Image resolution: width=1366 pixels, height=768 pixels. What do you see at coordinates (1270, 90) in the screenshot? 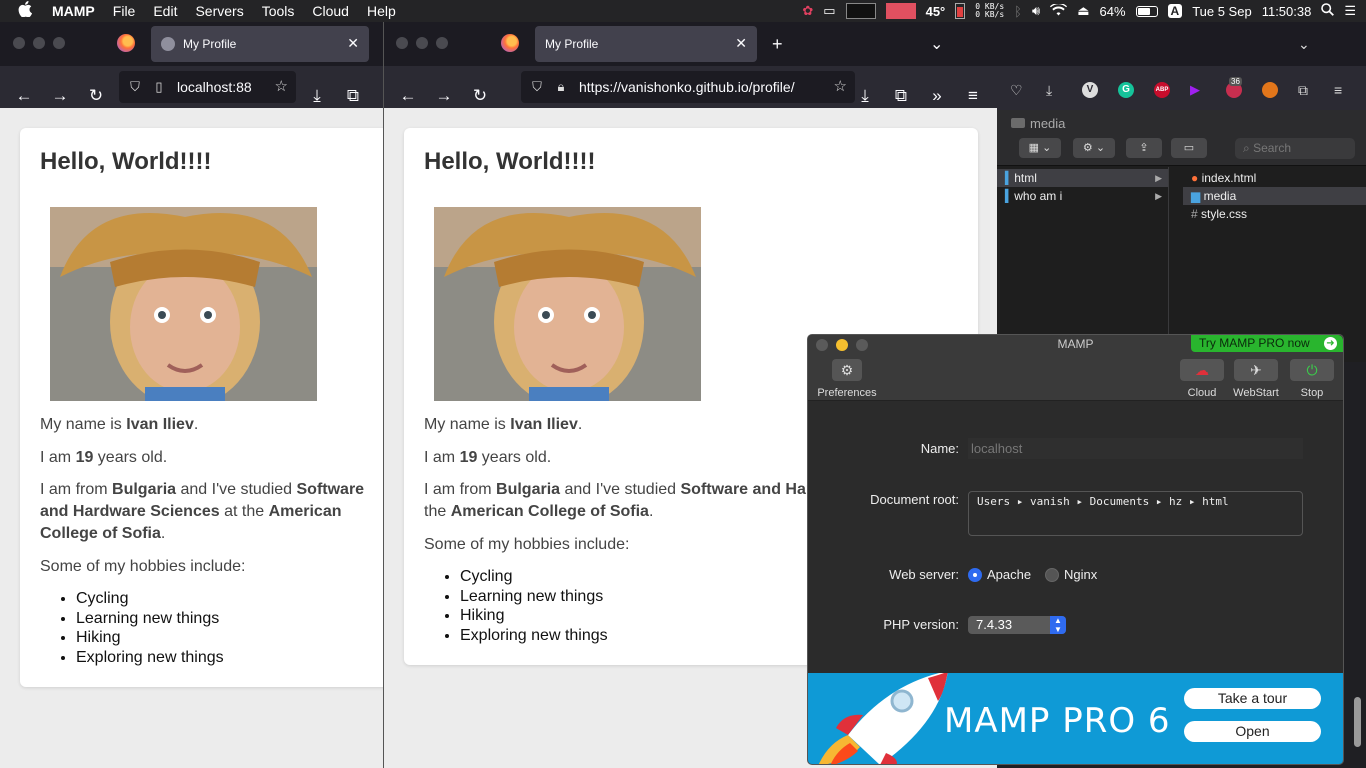
I see `metamask-fox-icon` at bounding box center [1270, 90].